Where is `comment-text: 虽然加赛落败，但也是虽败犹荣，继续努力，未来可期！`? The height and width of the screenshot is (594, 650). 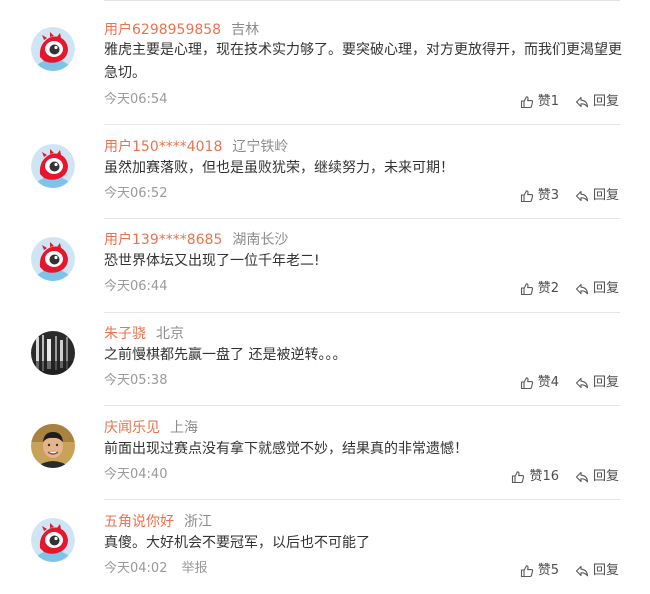 comment-text: 虽然加赛落败，但也是虽败犹荣，继续努力，未来可期！ is located at coordinates (279, 168).